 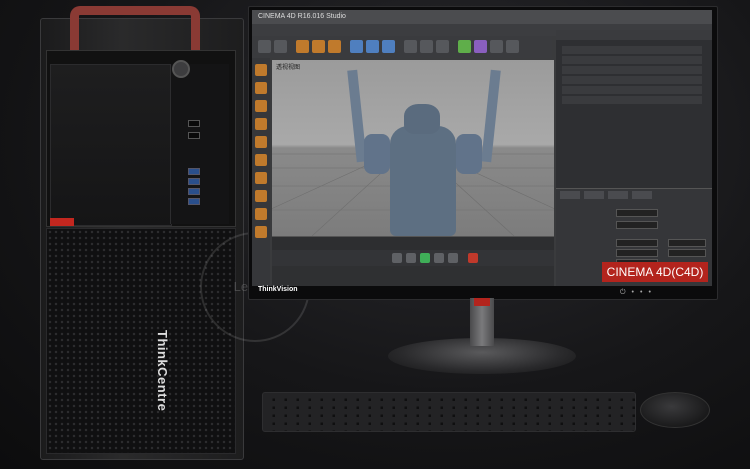 I want to click on material-manager, so click(x=413, y=276).